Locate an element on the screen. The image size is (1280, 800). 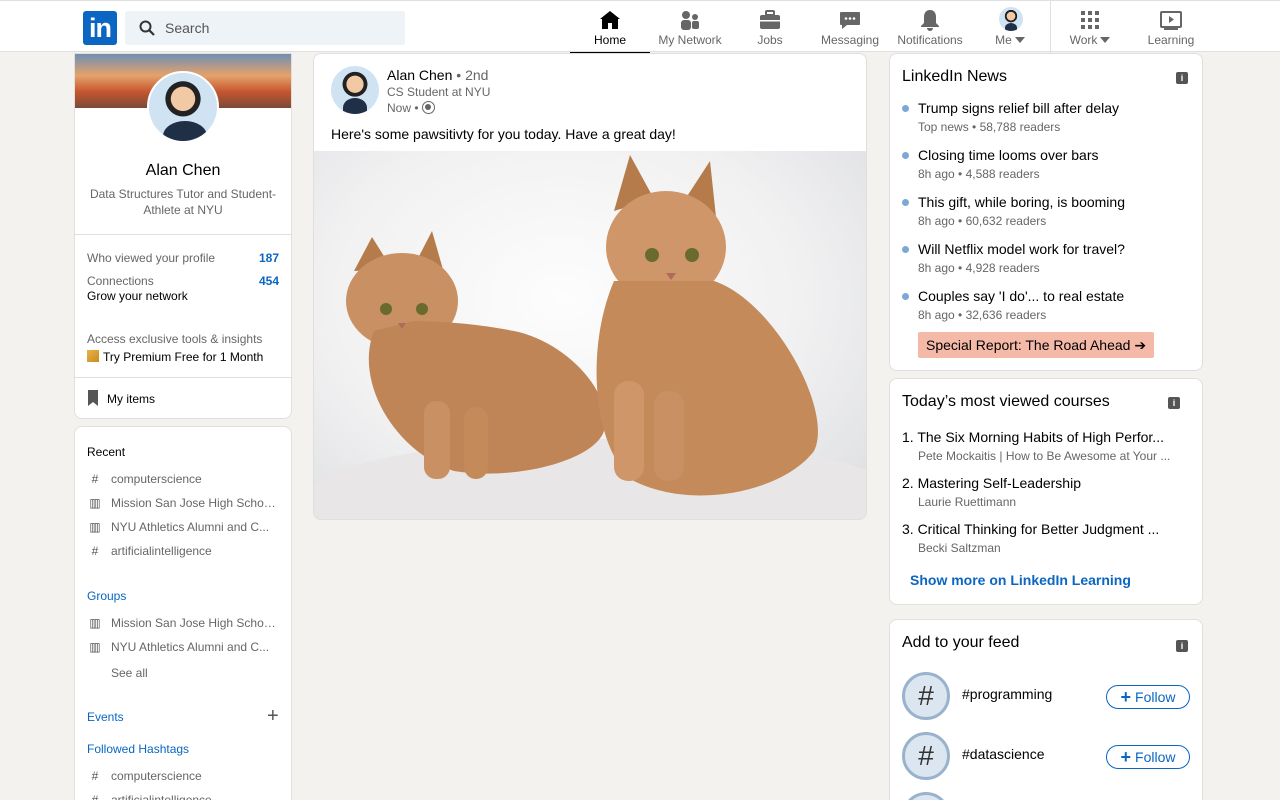
post-time: Now • is located at coordinates (403, 108).